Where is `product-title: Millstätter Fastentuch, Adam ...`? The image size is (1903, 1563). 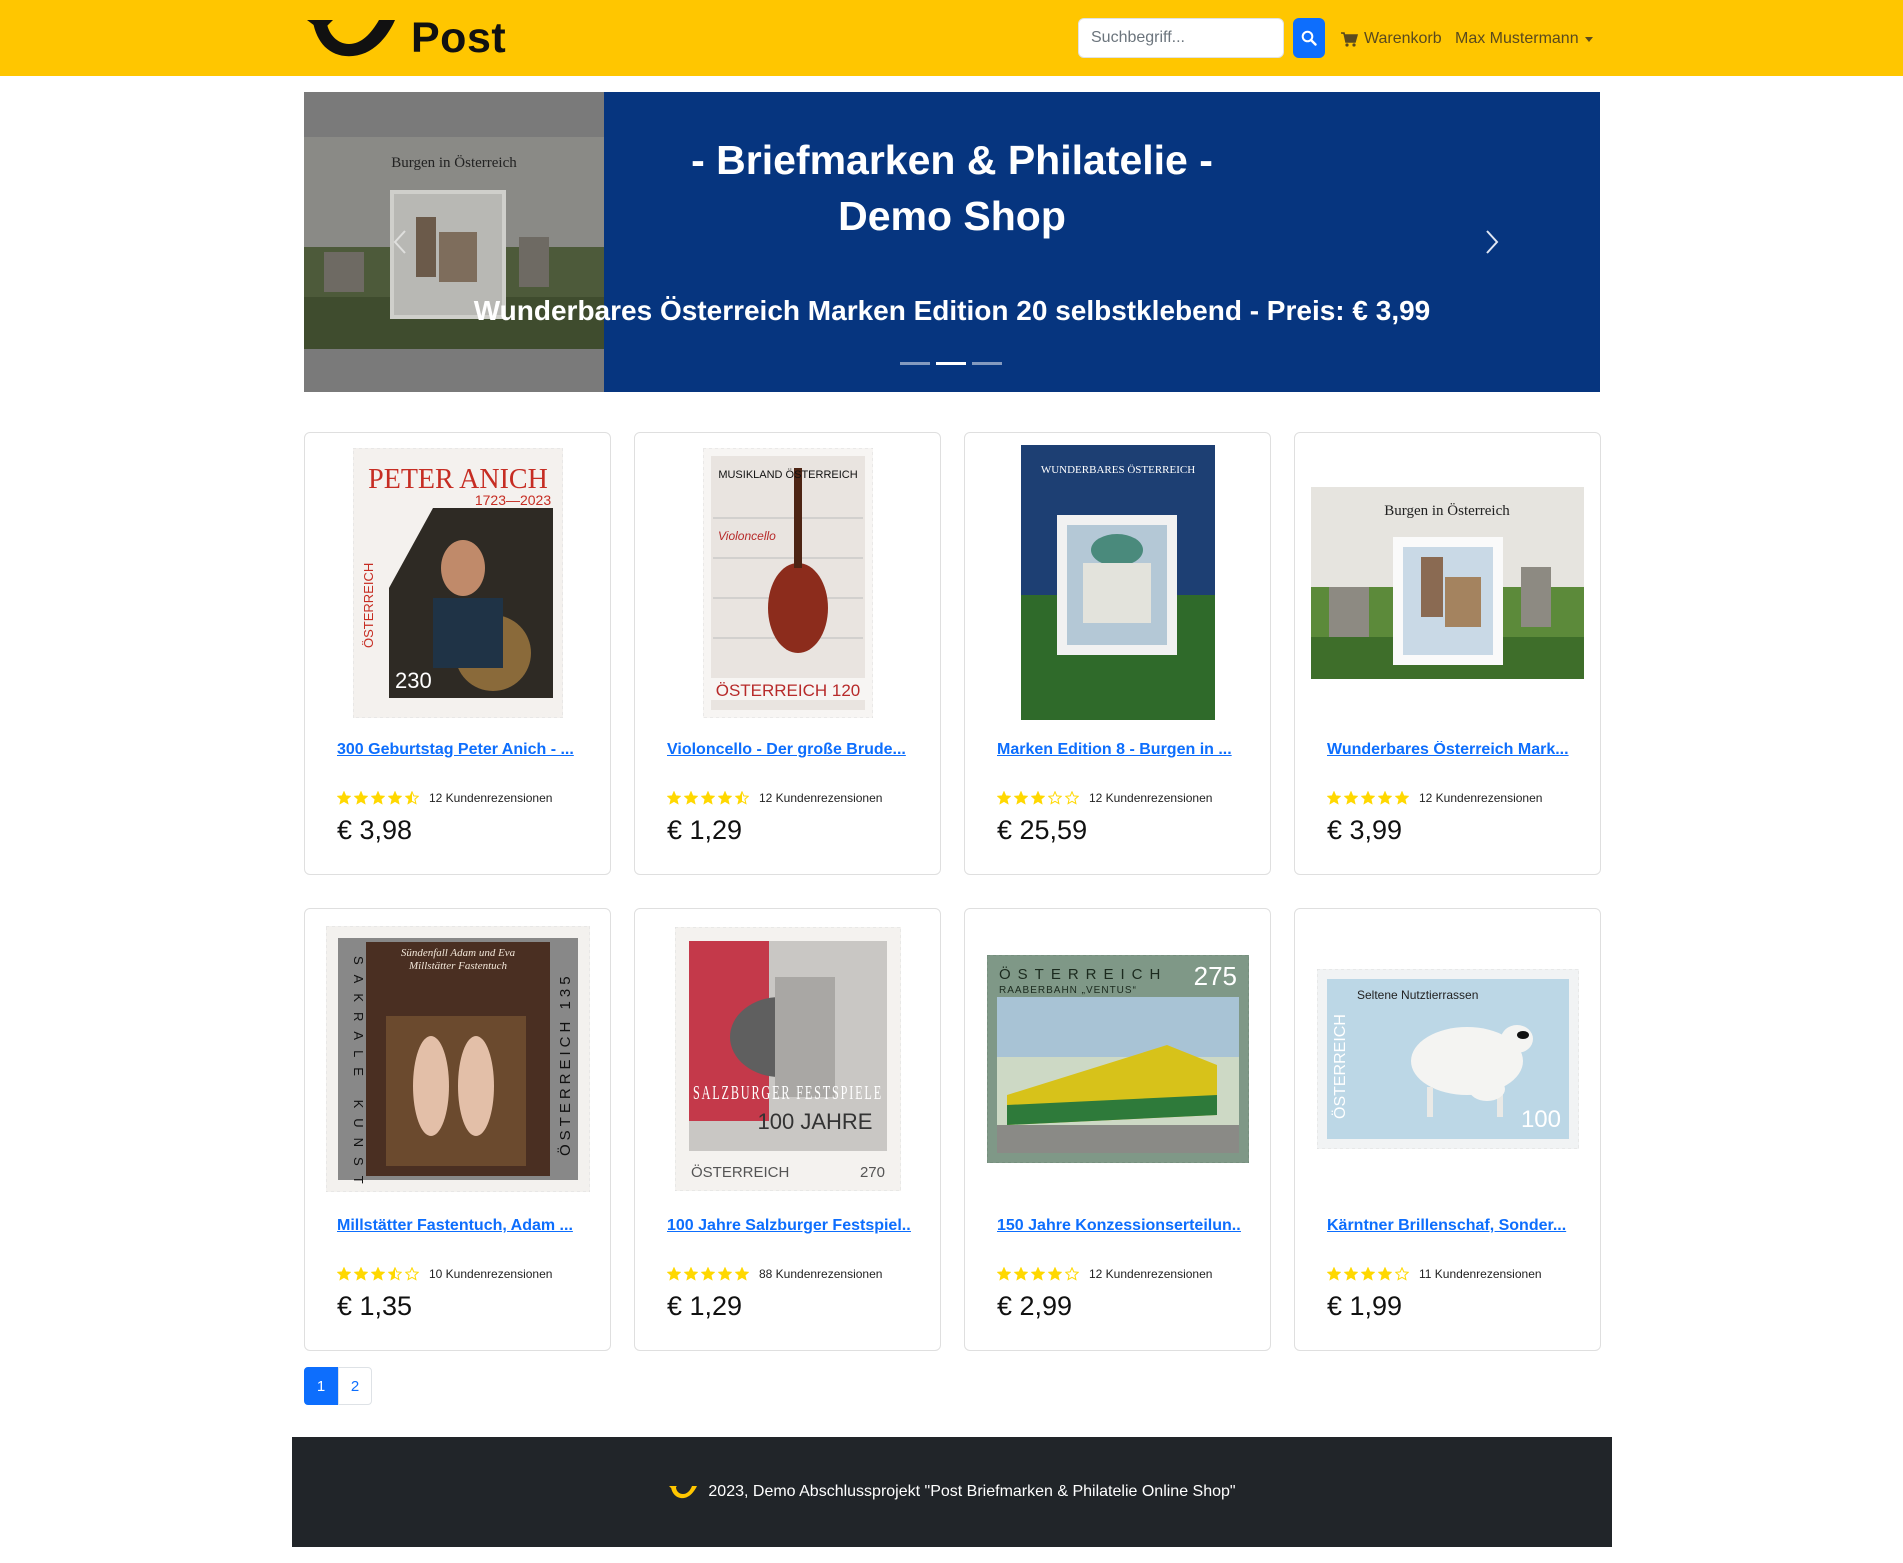 product-title: Millstätter Fastentuch, Adam ... is located at coordinates (459, 1226).